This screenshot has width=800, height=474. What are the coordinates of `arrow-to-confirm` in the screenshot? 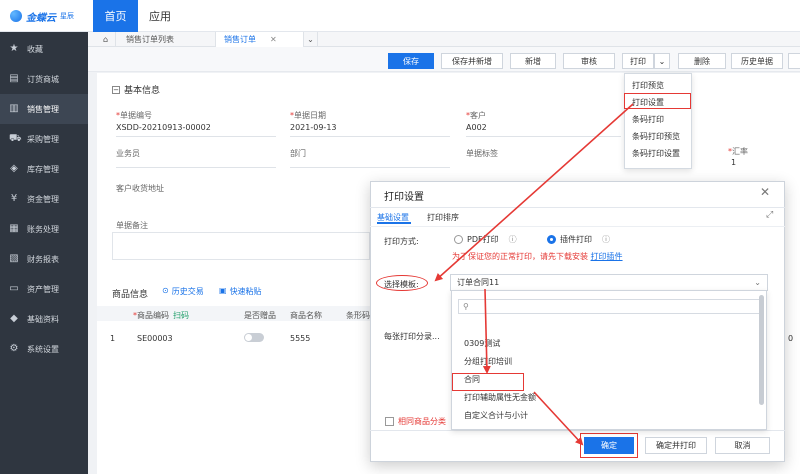 It's located at (558, 418).